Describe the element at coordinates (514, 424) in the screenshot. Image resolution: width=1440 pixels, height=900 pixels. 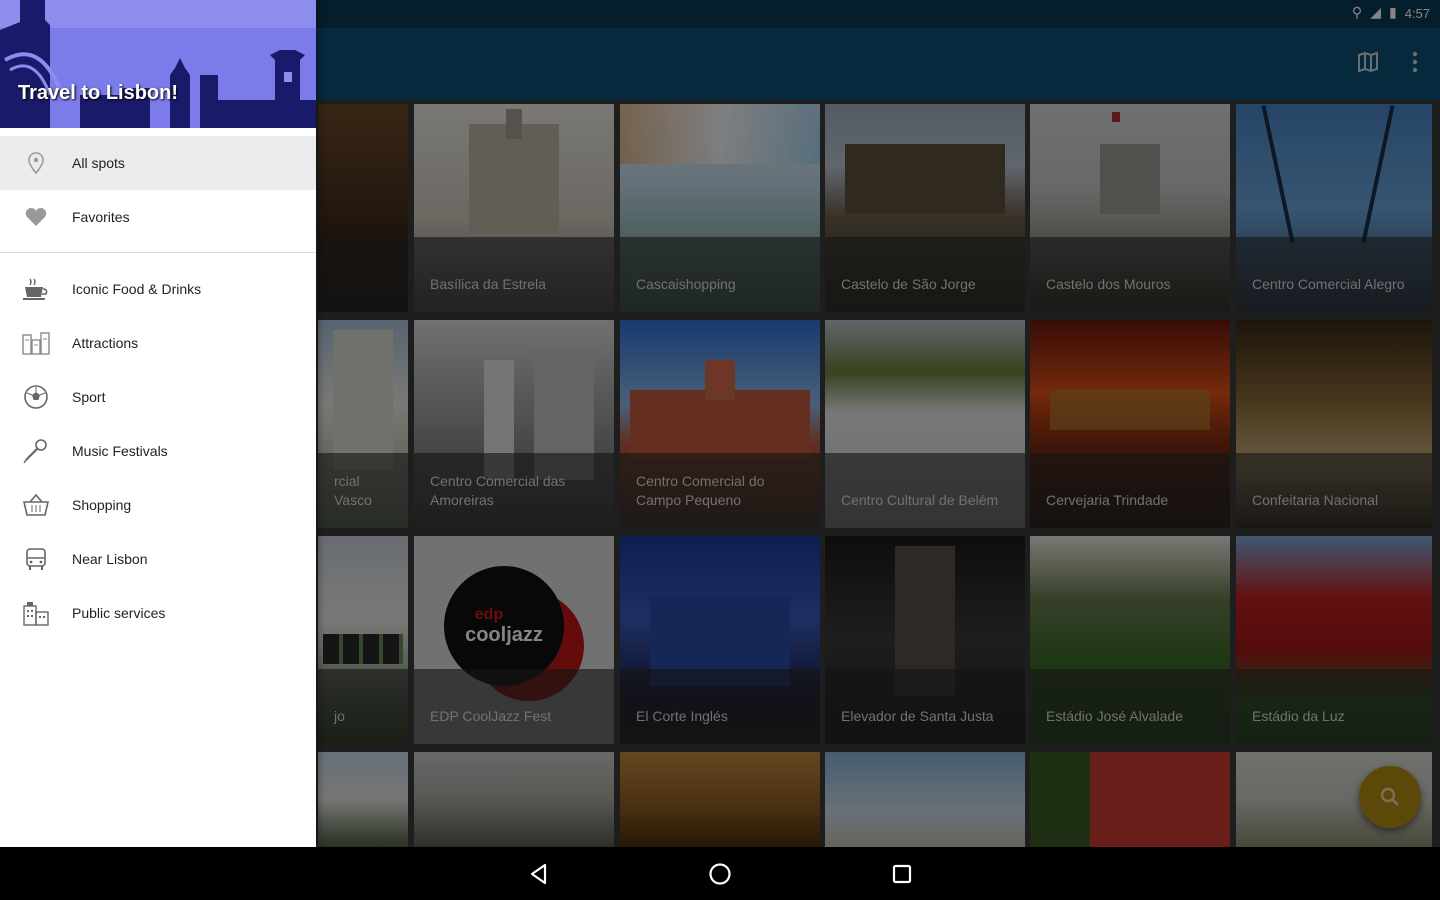
I see `spot-tile: Centro Comercial das Amoreiras` at that location.